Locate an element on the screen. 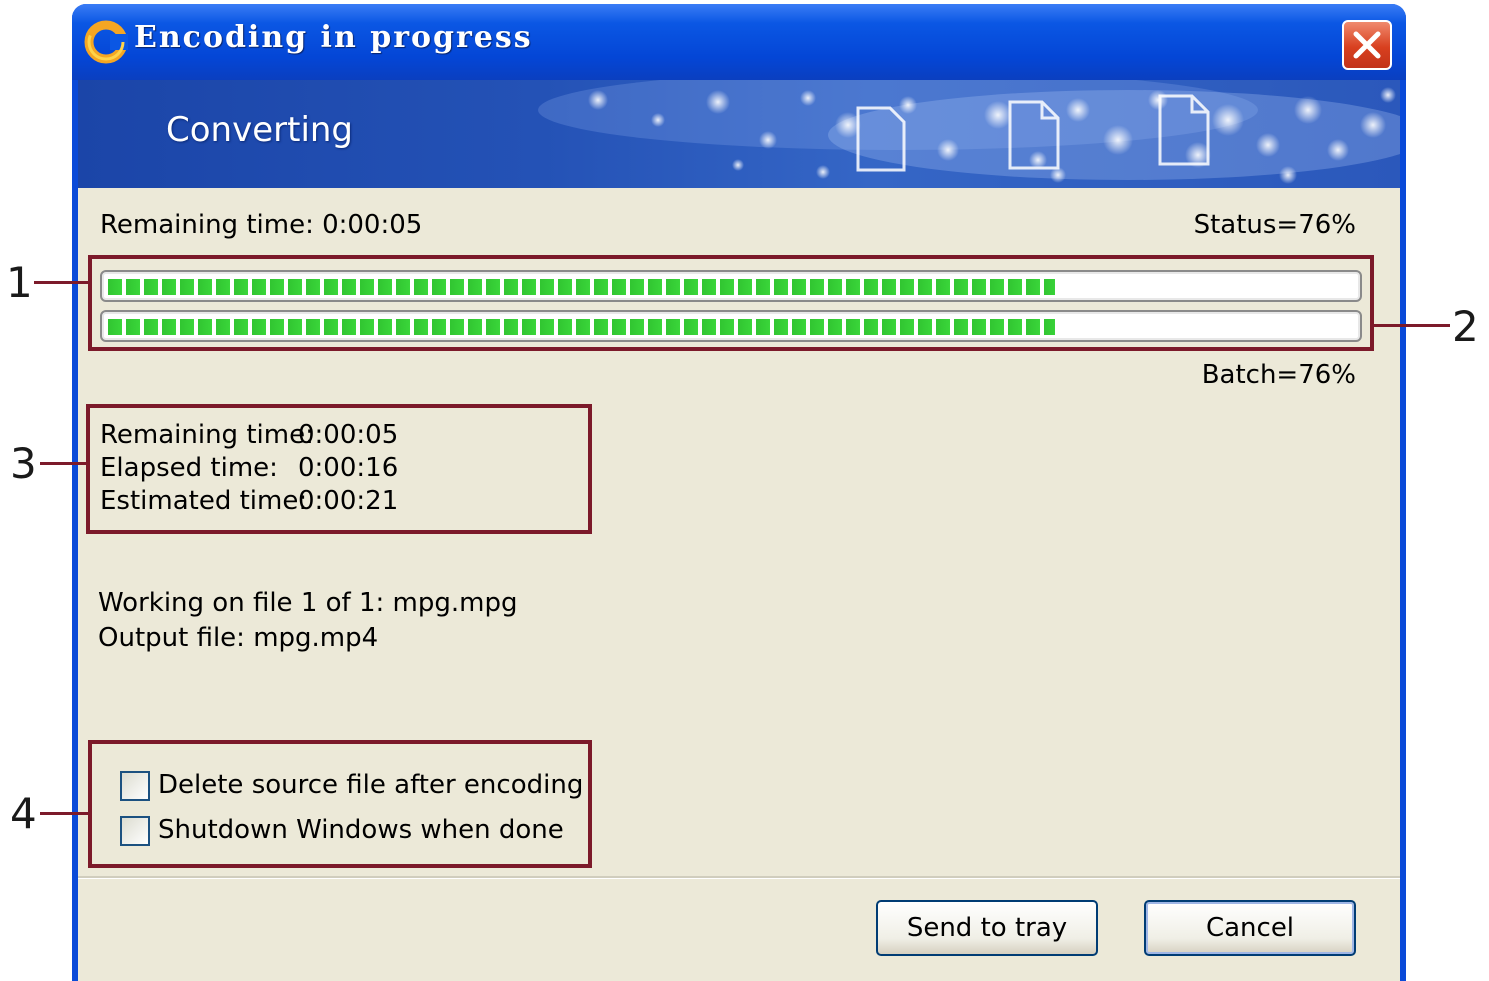  send-to-tray-button: Send to tray is located at coordinates (987, 928).